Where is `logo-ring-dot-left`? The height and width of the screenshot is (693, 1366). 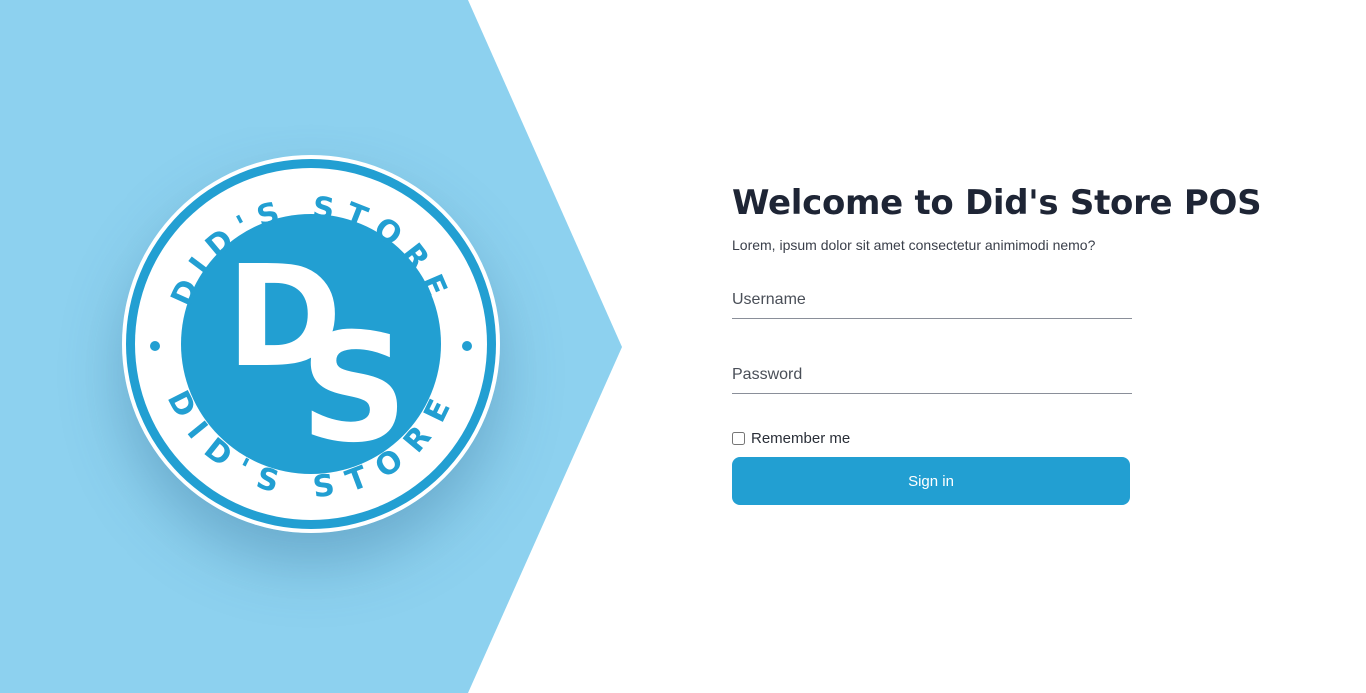 logo-ring-dot-left is located at coordinates (155, 346).